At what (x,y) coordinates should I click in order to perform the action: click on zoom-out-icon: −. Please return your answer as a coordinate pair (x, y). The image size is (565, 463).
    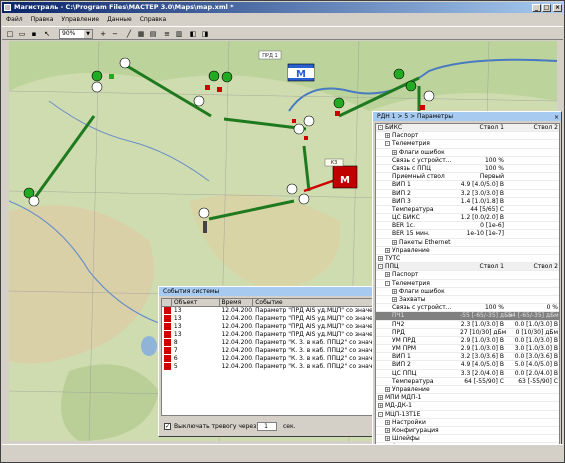
    Looking at the image, I should click on (115, 34).